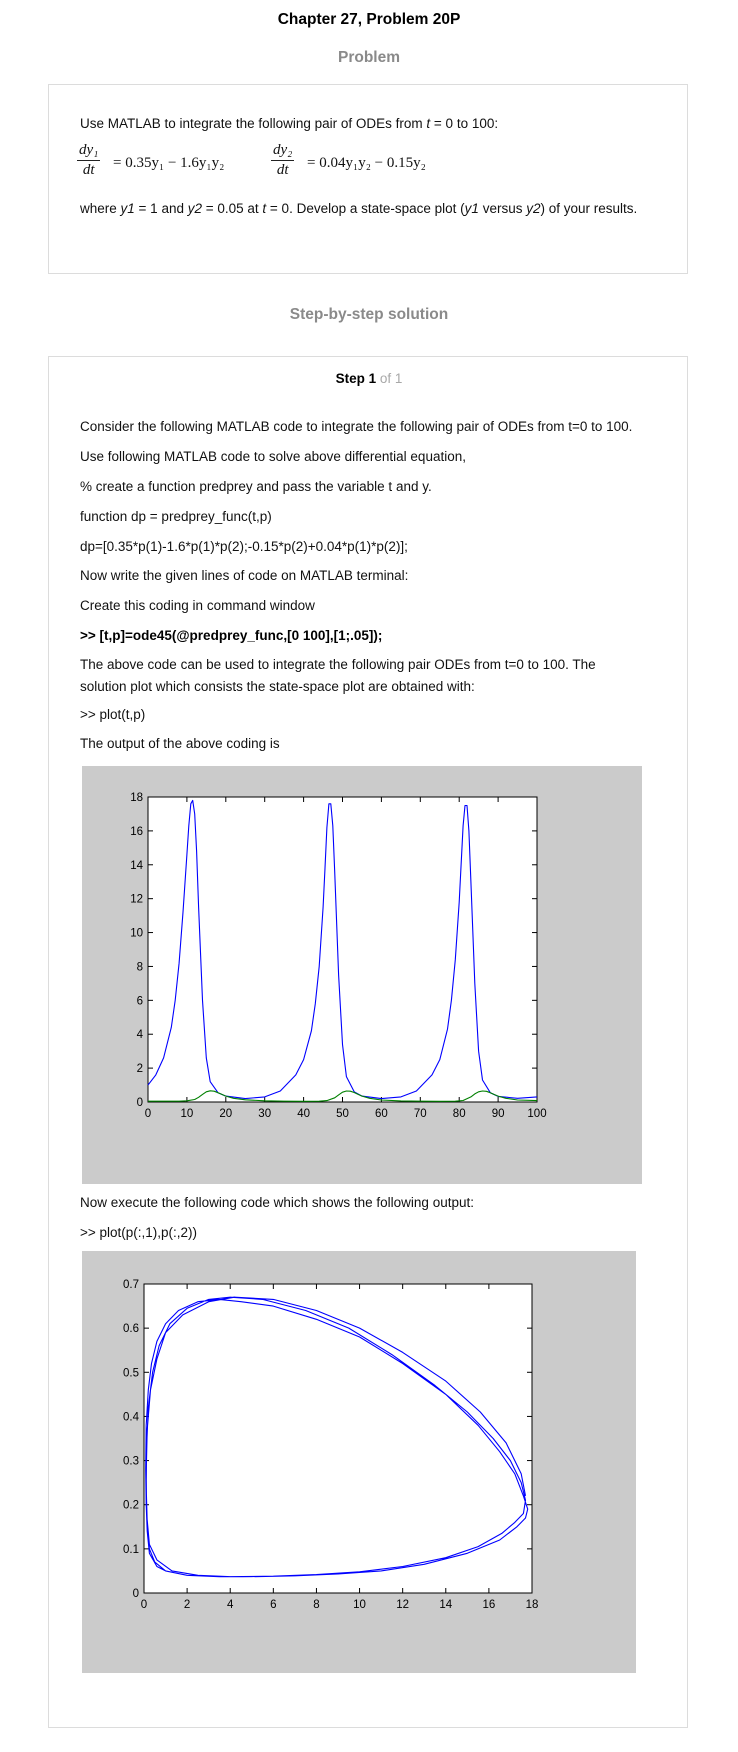  Describe the element at coordinates (131, 1462) in the screenshot. I see `y-tick-label: 0.3` at that location.